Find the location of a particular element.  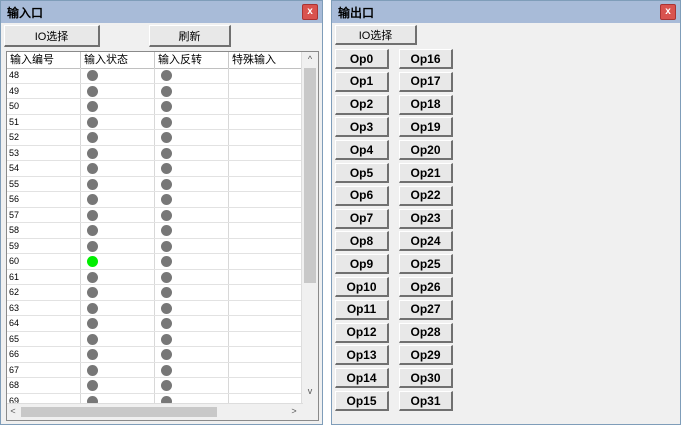

output-button-op17: Op17 is located at coordinates (426, 81).